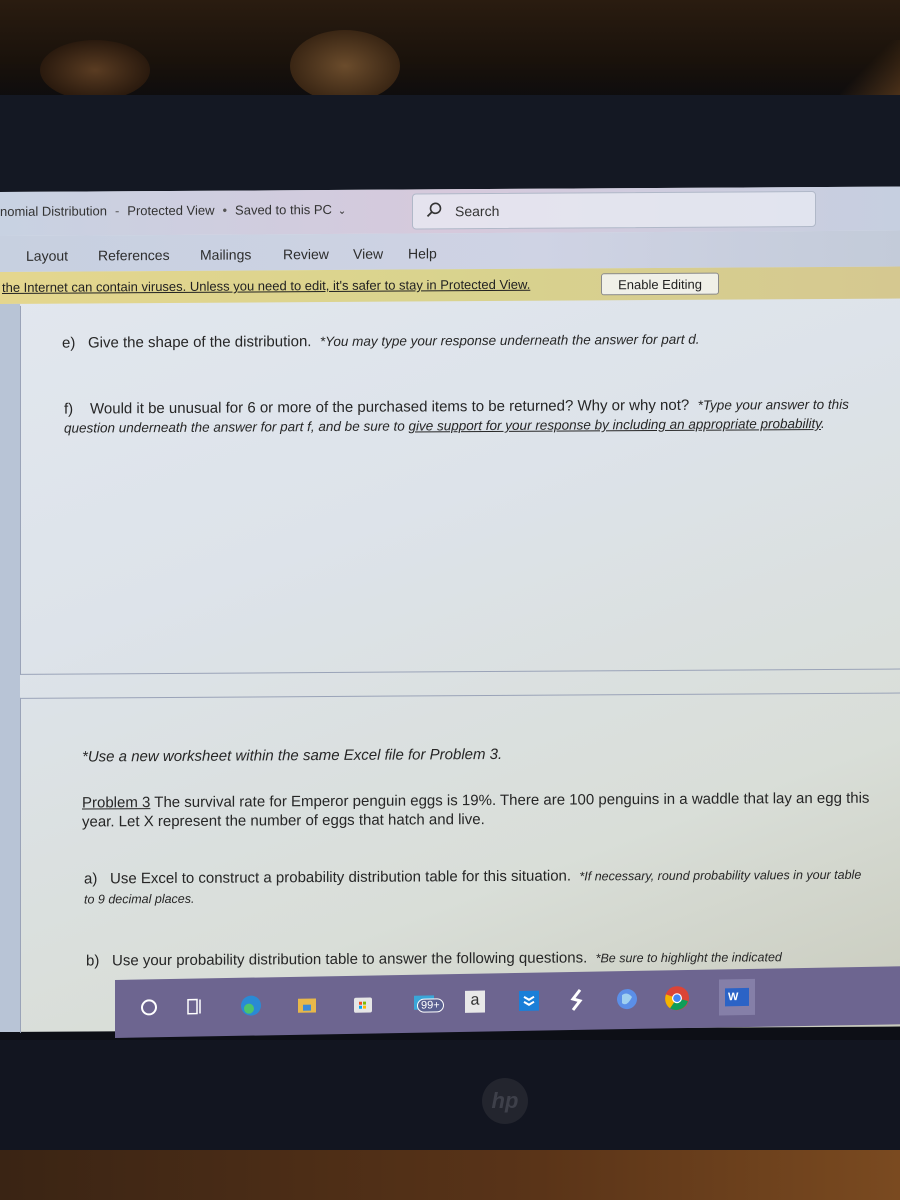  Describe the element at coordinates (430, 1005) in the screenshot. I see `mail-badge: 99+` at that location.